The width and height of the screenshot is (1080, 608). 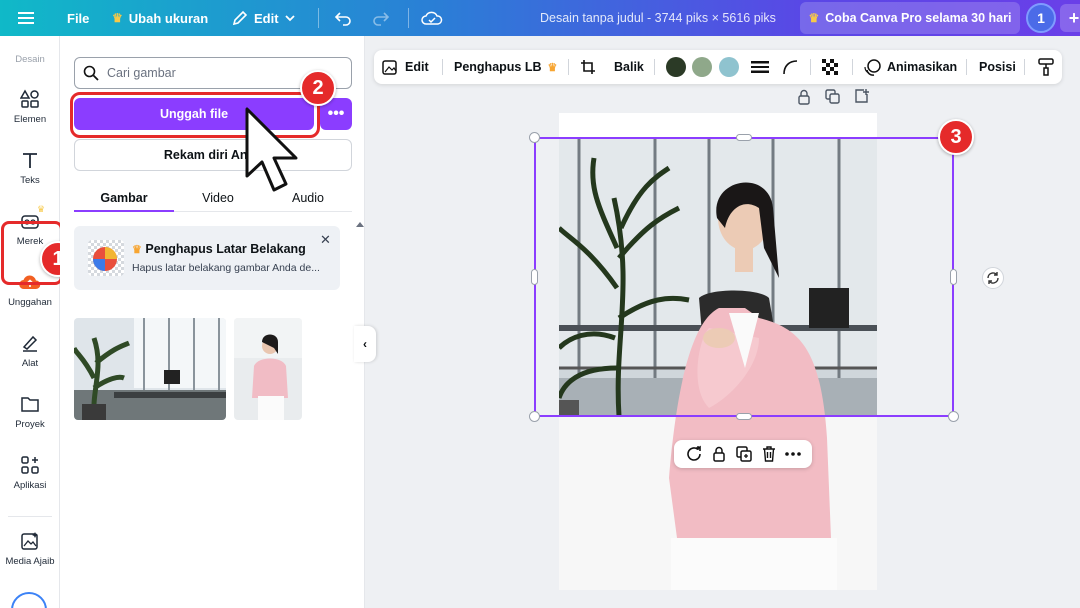 What do you see at coordinates (225, 249) in the screenshot?
I see `promo-title-text: Penghapus Latar Belakang` at bounding box center [225, 249].